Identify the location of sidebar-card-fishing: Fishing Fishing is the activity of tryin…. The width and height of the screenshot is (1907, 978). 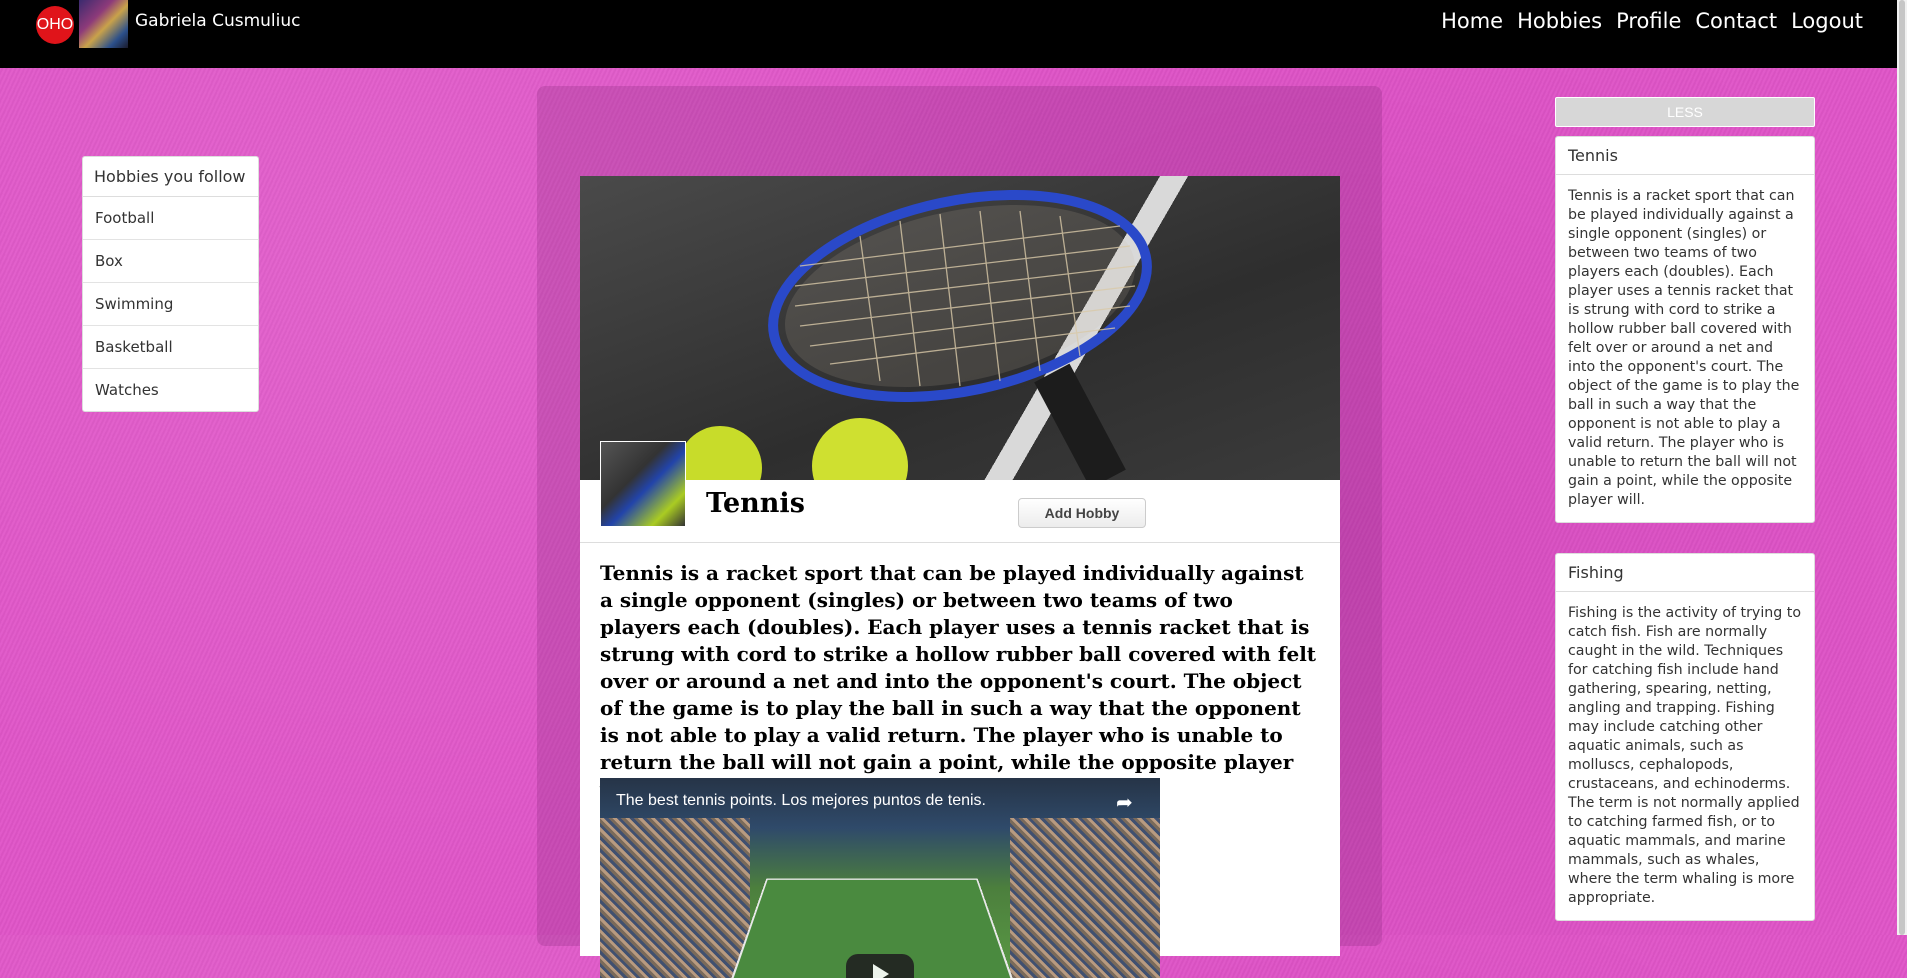
(1685, 737).